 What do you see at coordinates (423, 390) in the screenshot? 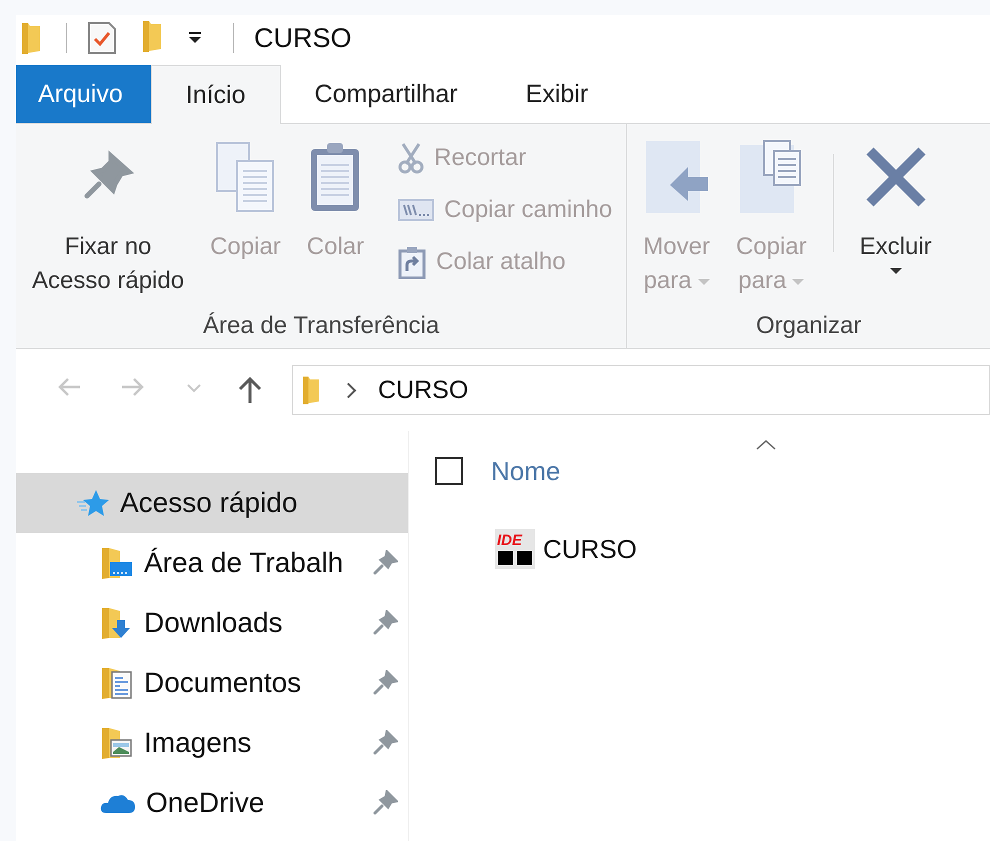
I see `breadcrumb: CURSO` at bounding box center [423, 390].